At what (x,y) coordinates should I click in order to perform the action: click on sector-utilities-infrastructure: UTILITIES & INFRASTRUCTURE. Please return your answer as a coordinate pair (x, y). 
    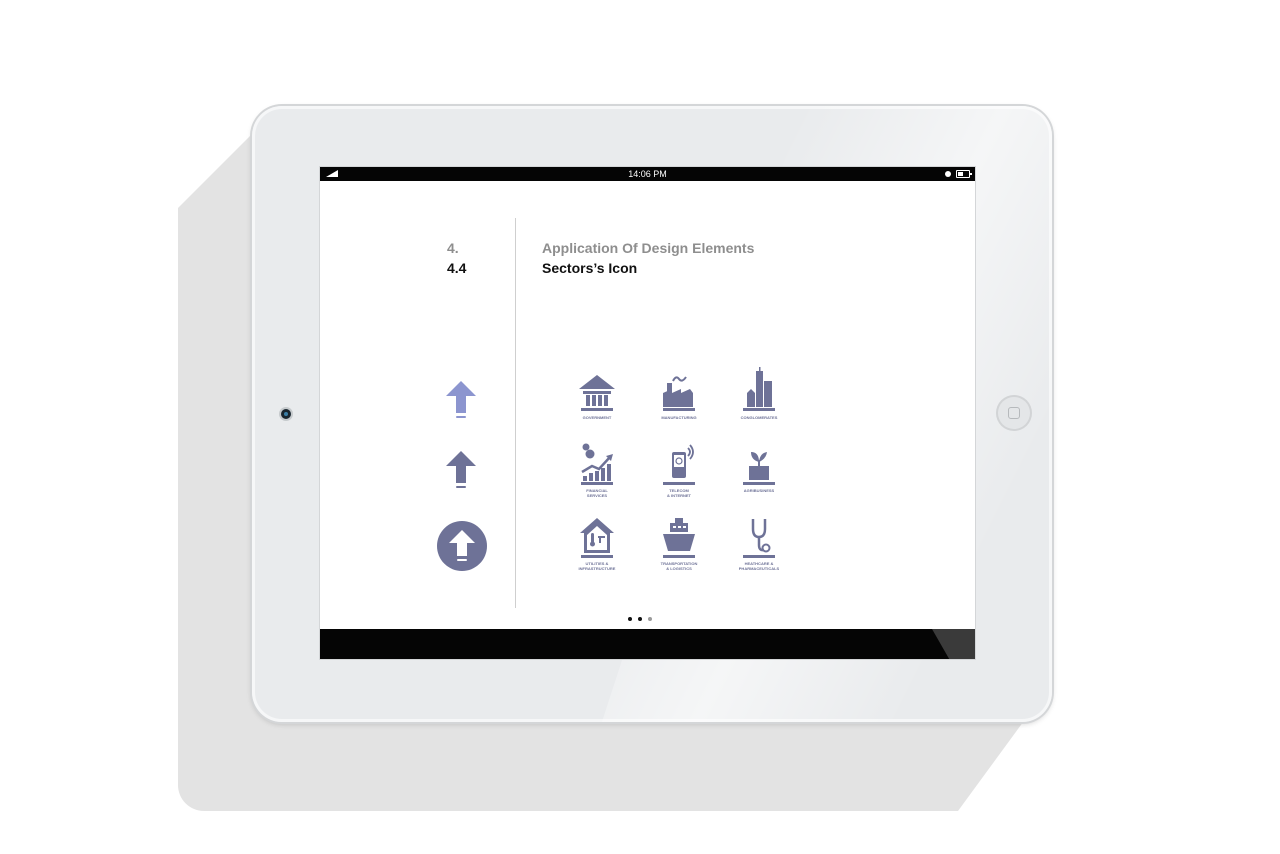
    Looking at the image, I should click on (597, 547).